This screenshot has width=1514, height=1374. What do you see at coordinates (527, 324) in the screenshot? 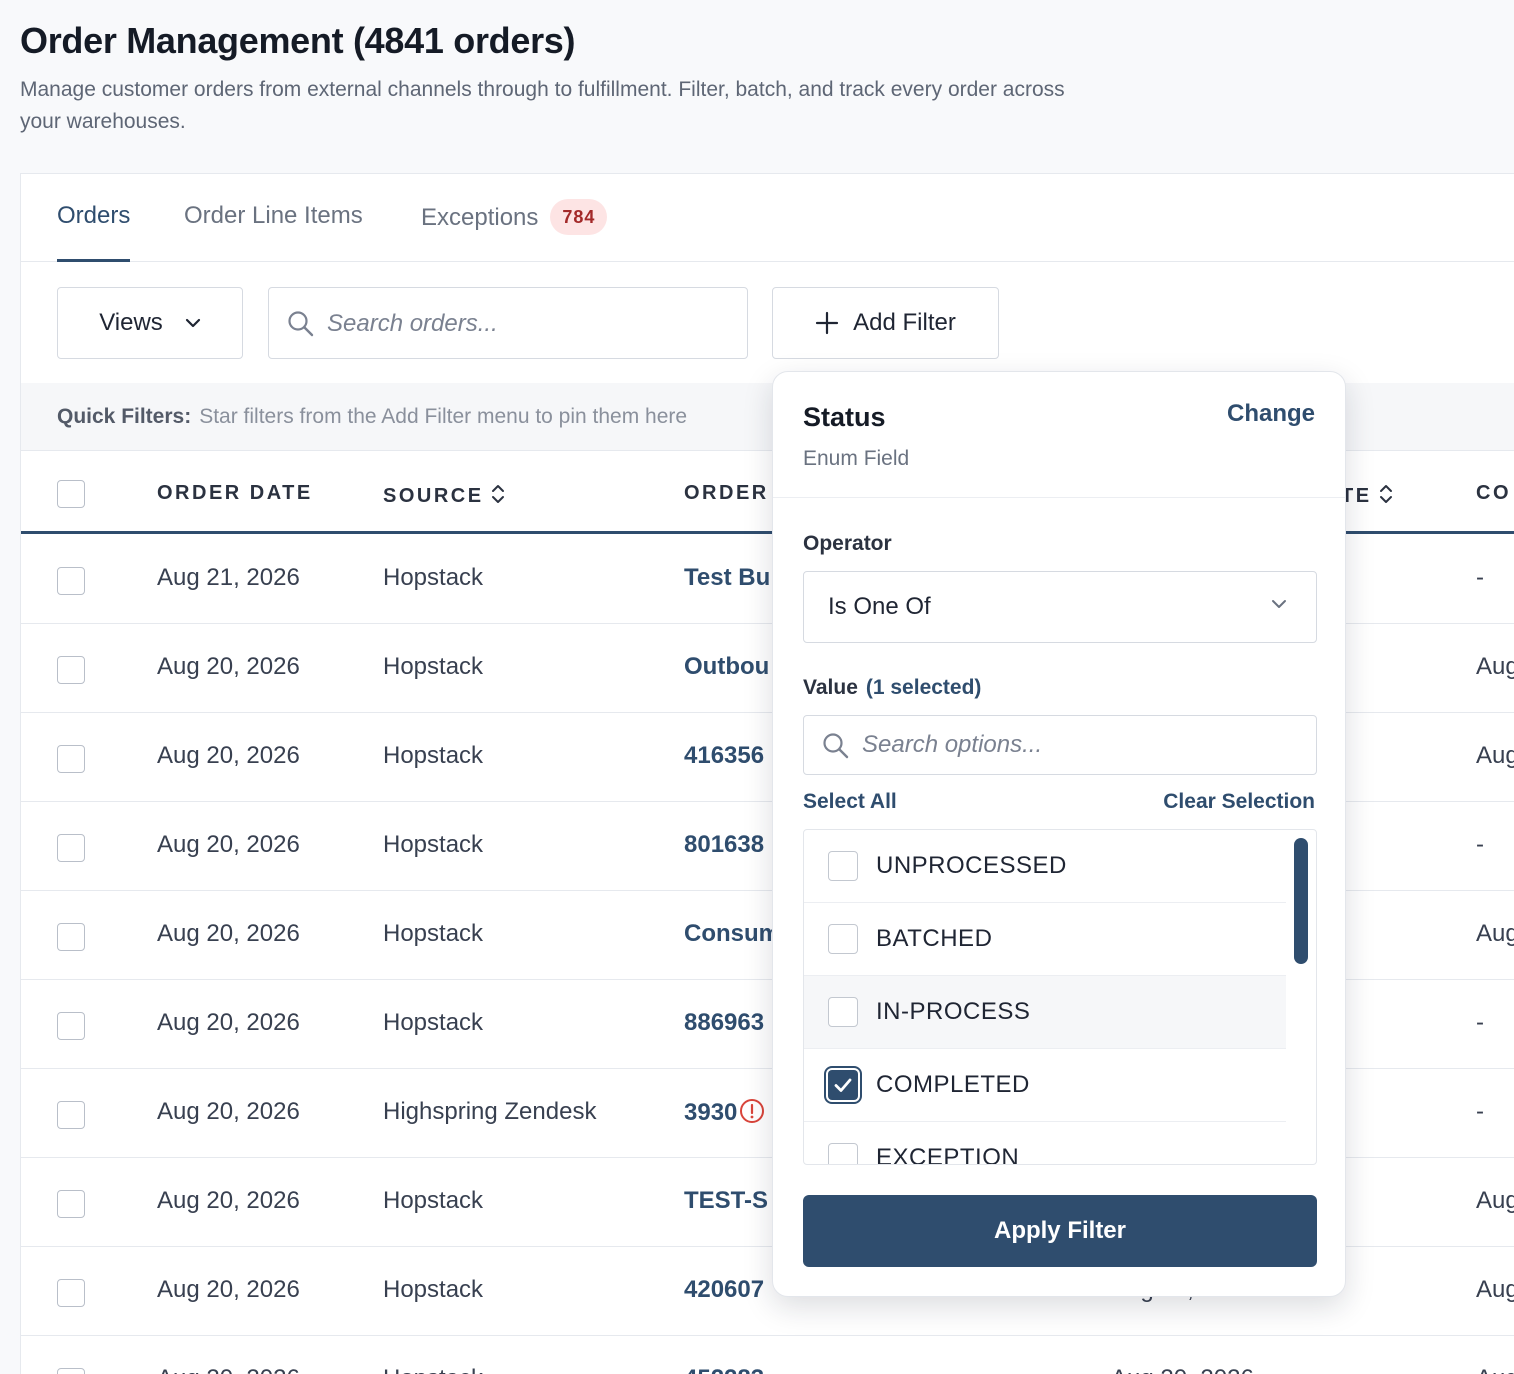
I see `search-orders-input` at bounding box center [527, 324].